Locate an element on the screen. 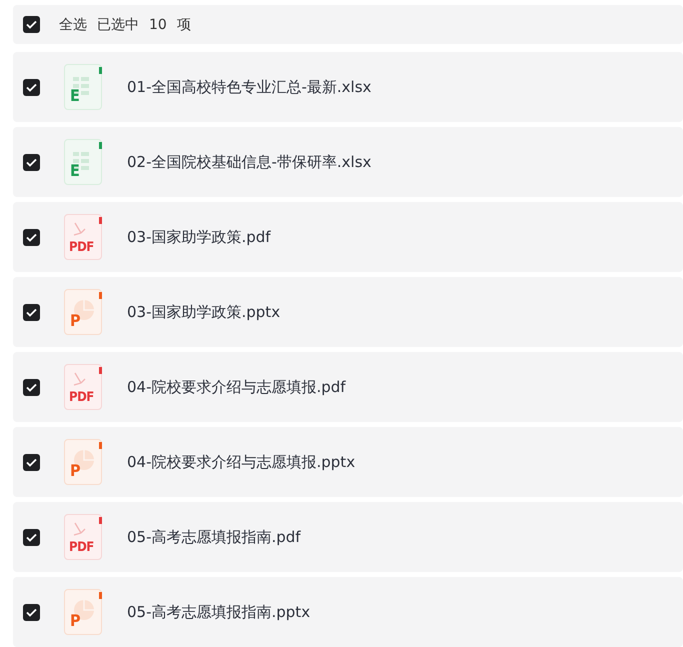 This screenshot has height=647, width=683. file-row: E 02-全国院校基础信息-带保研率.xlsx is located at coordinates (348, 162).